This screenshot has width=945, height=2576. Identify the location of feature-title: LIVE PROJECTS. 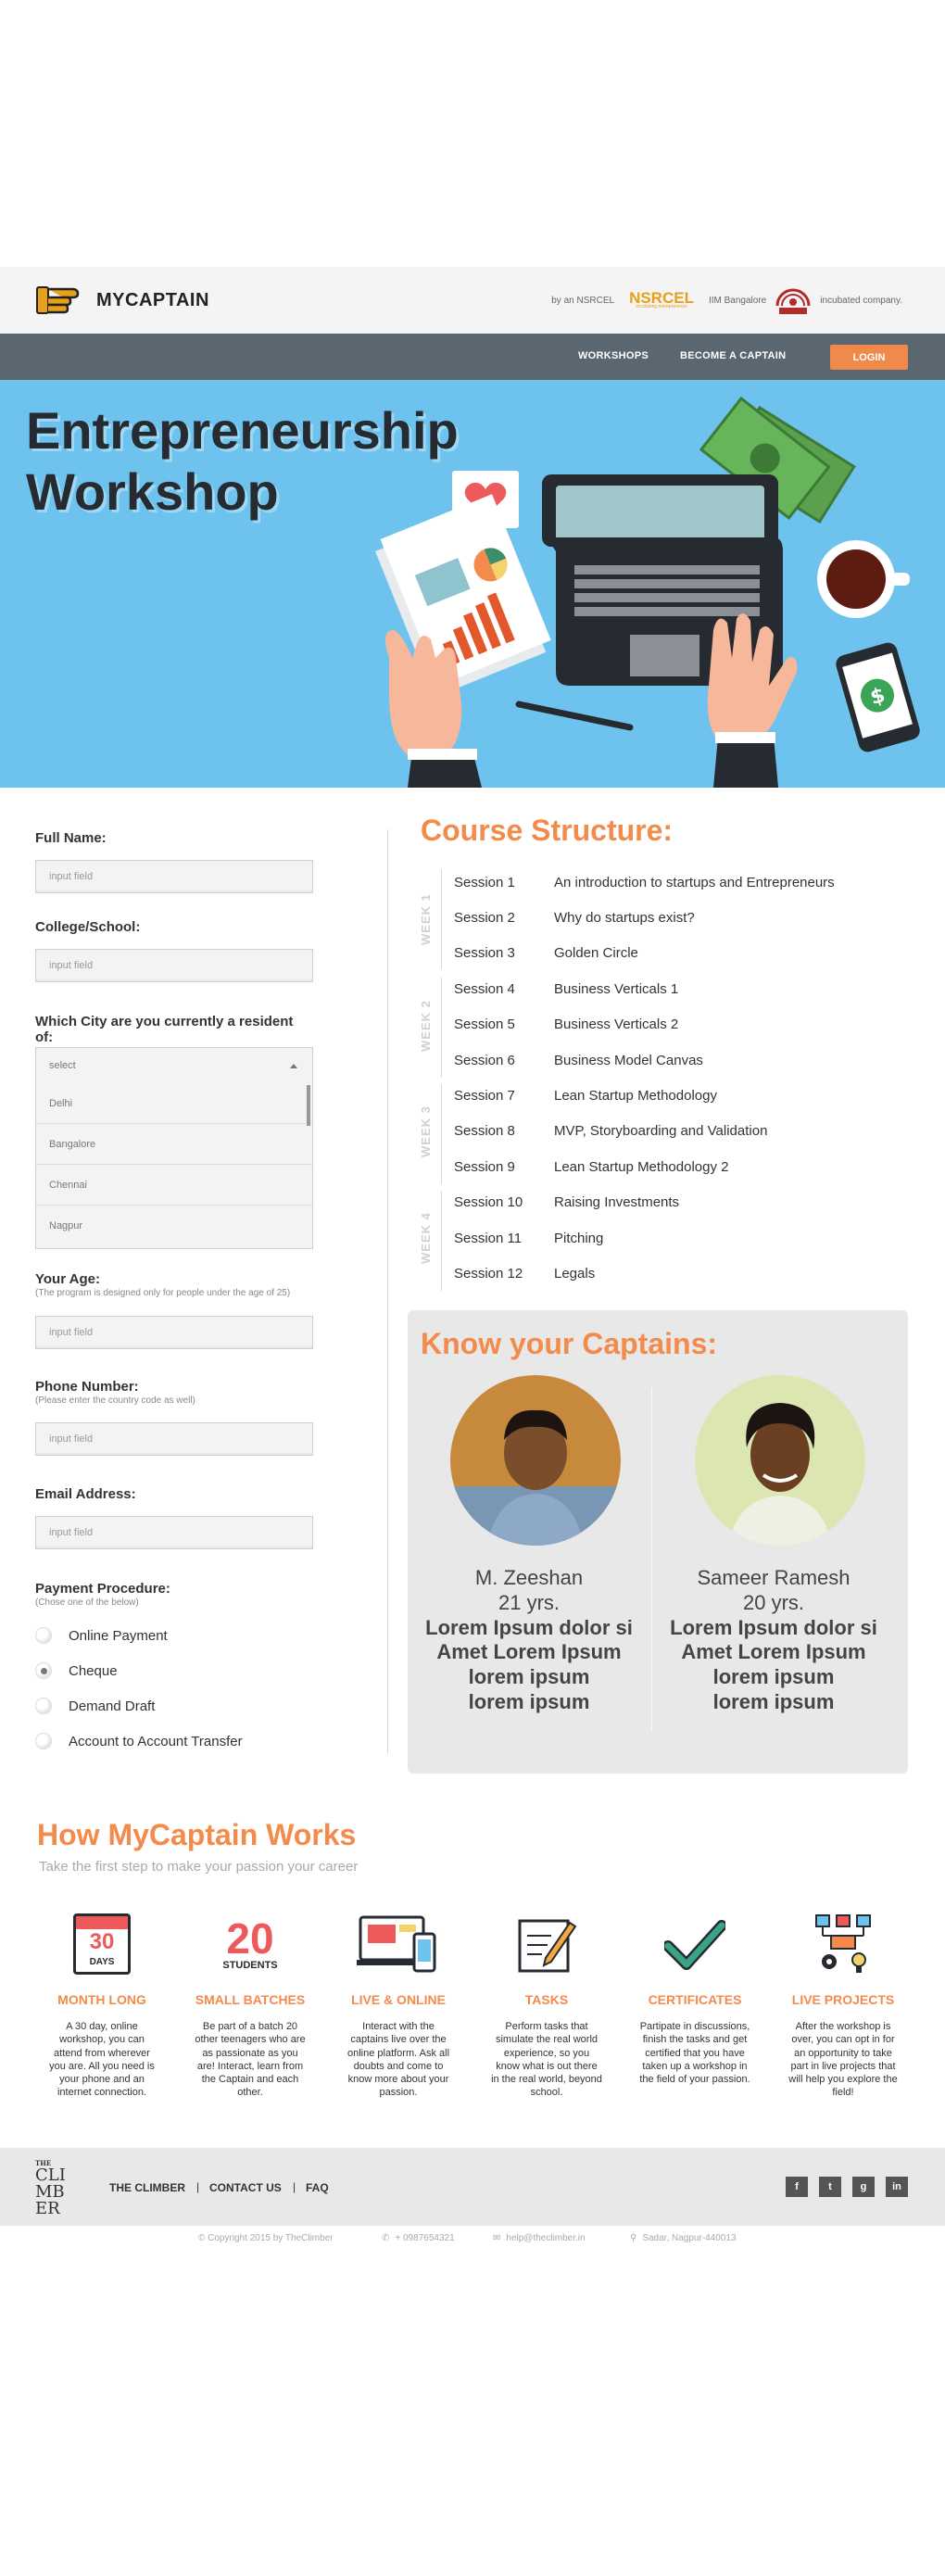
(843, 2000).